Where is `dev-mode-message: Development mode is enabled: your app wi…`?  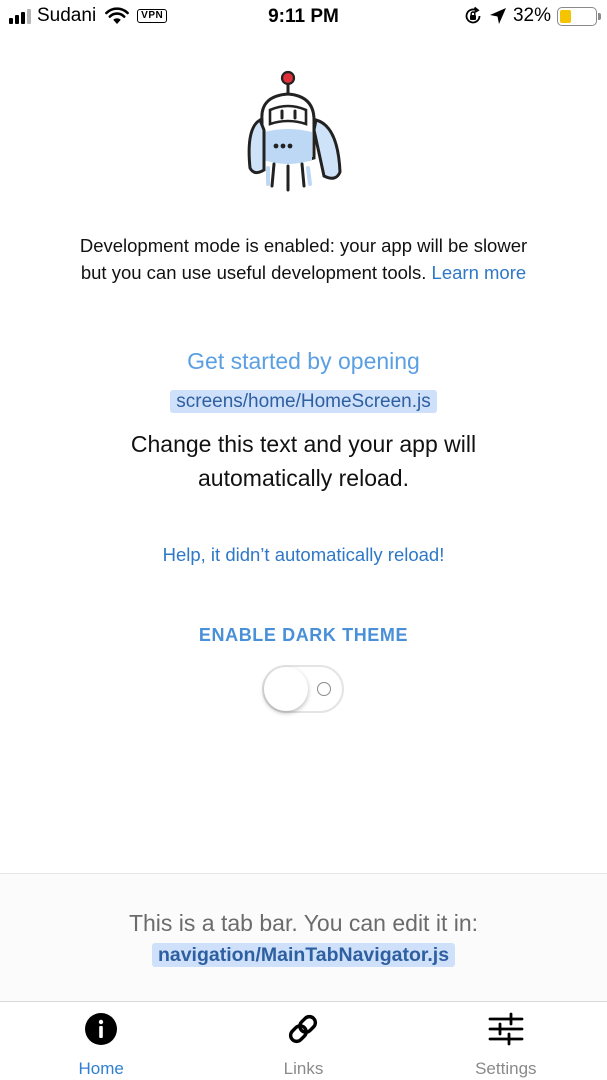
dev-mode-message: Development mode is enabled: your app wi… is located at coordinates (303, 259).